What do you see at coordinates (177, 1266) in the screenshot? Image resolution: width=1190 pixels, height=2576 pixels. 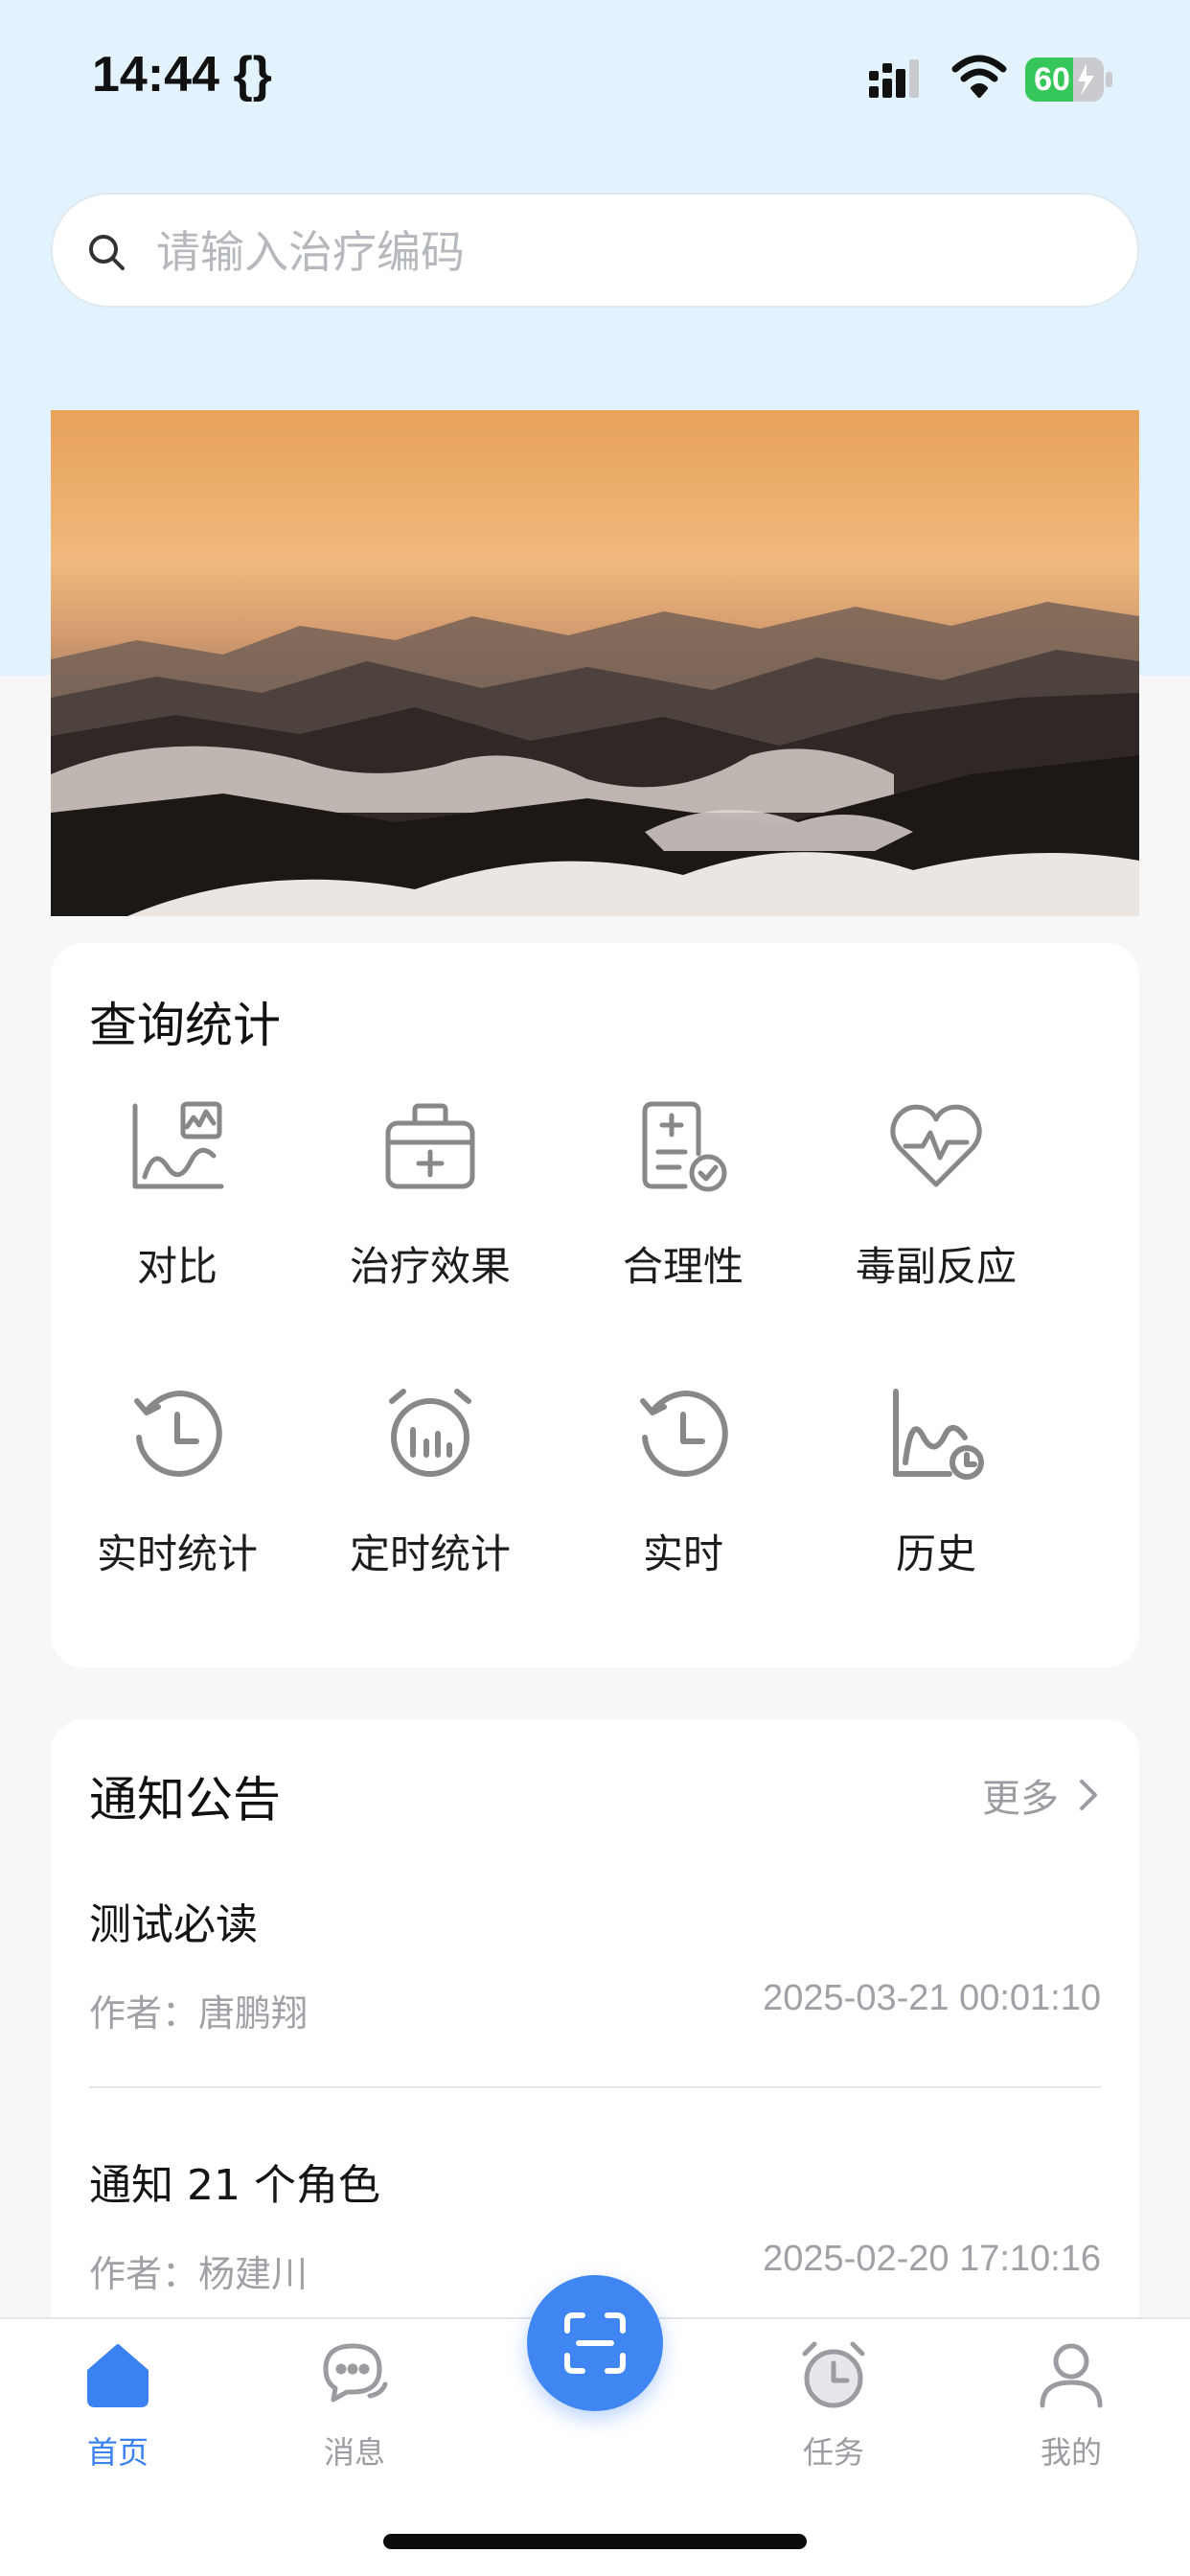 I see `stat-label: 对比` at bounding box center [177, 1266].